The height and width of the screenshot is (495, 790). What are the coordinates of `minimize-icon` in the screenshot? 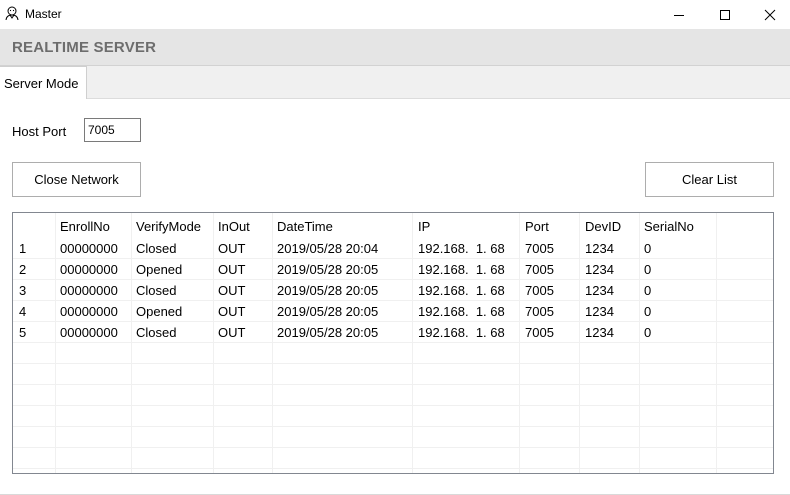 It's located at (679, 15).